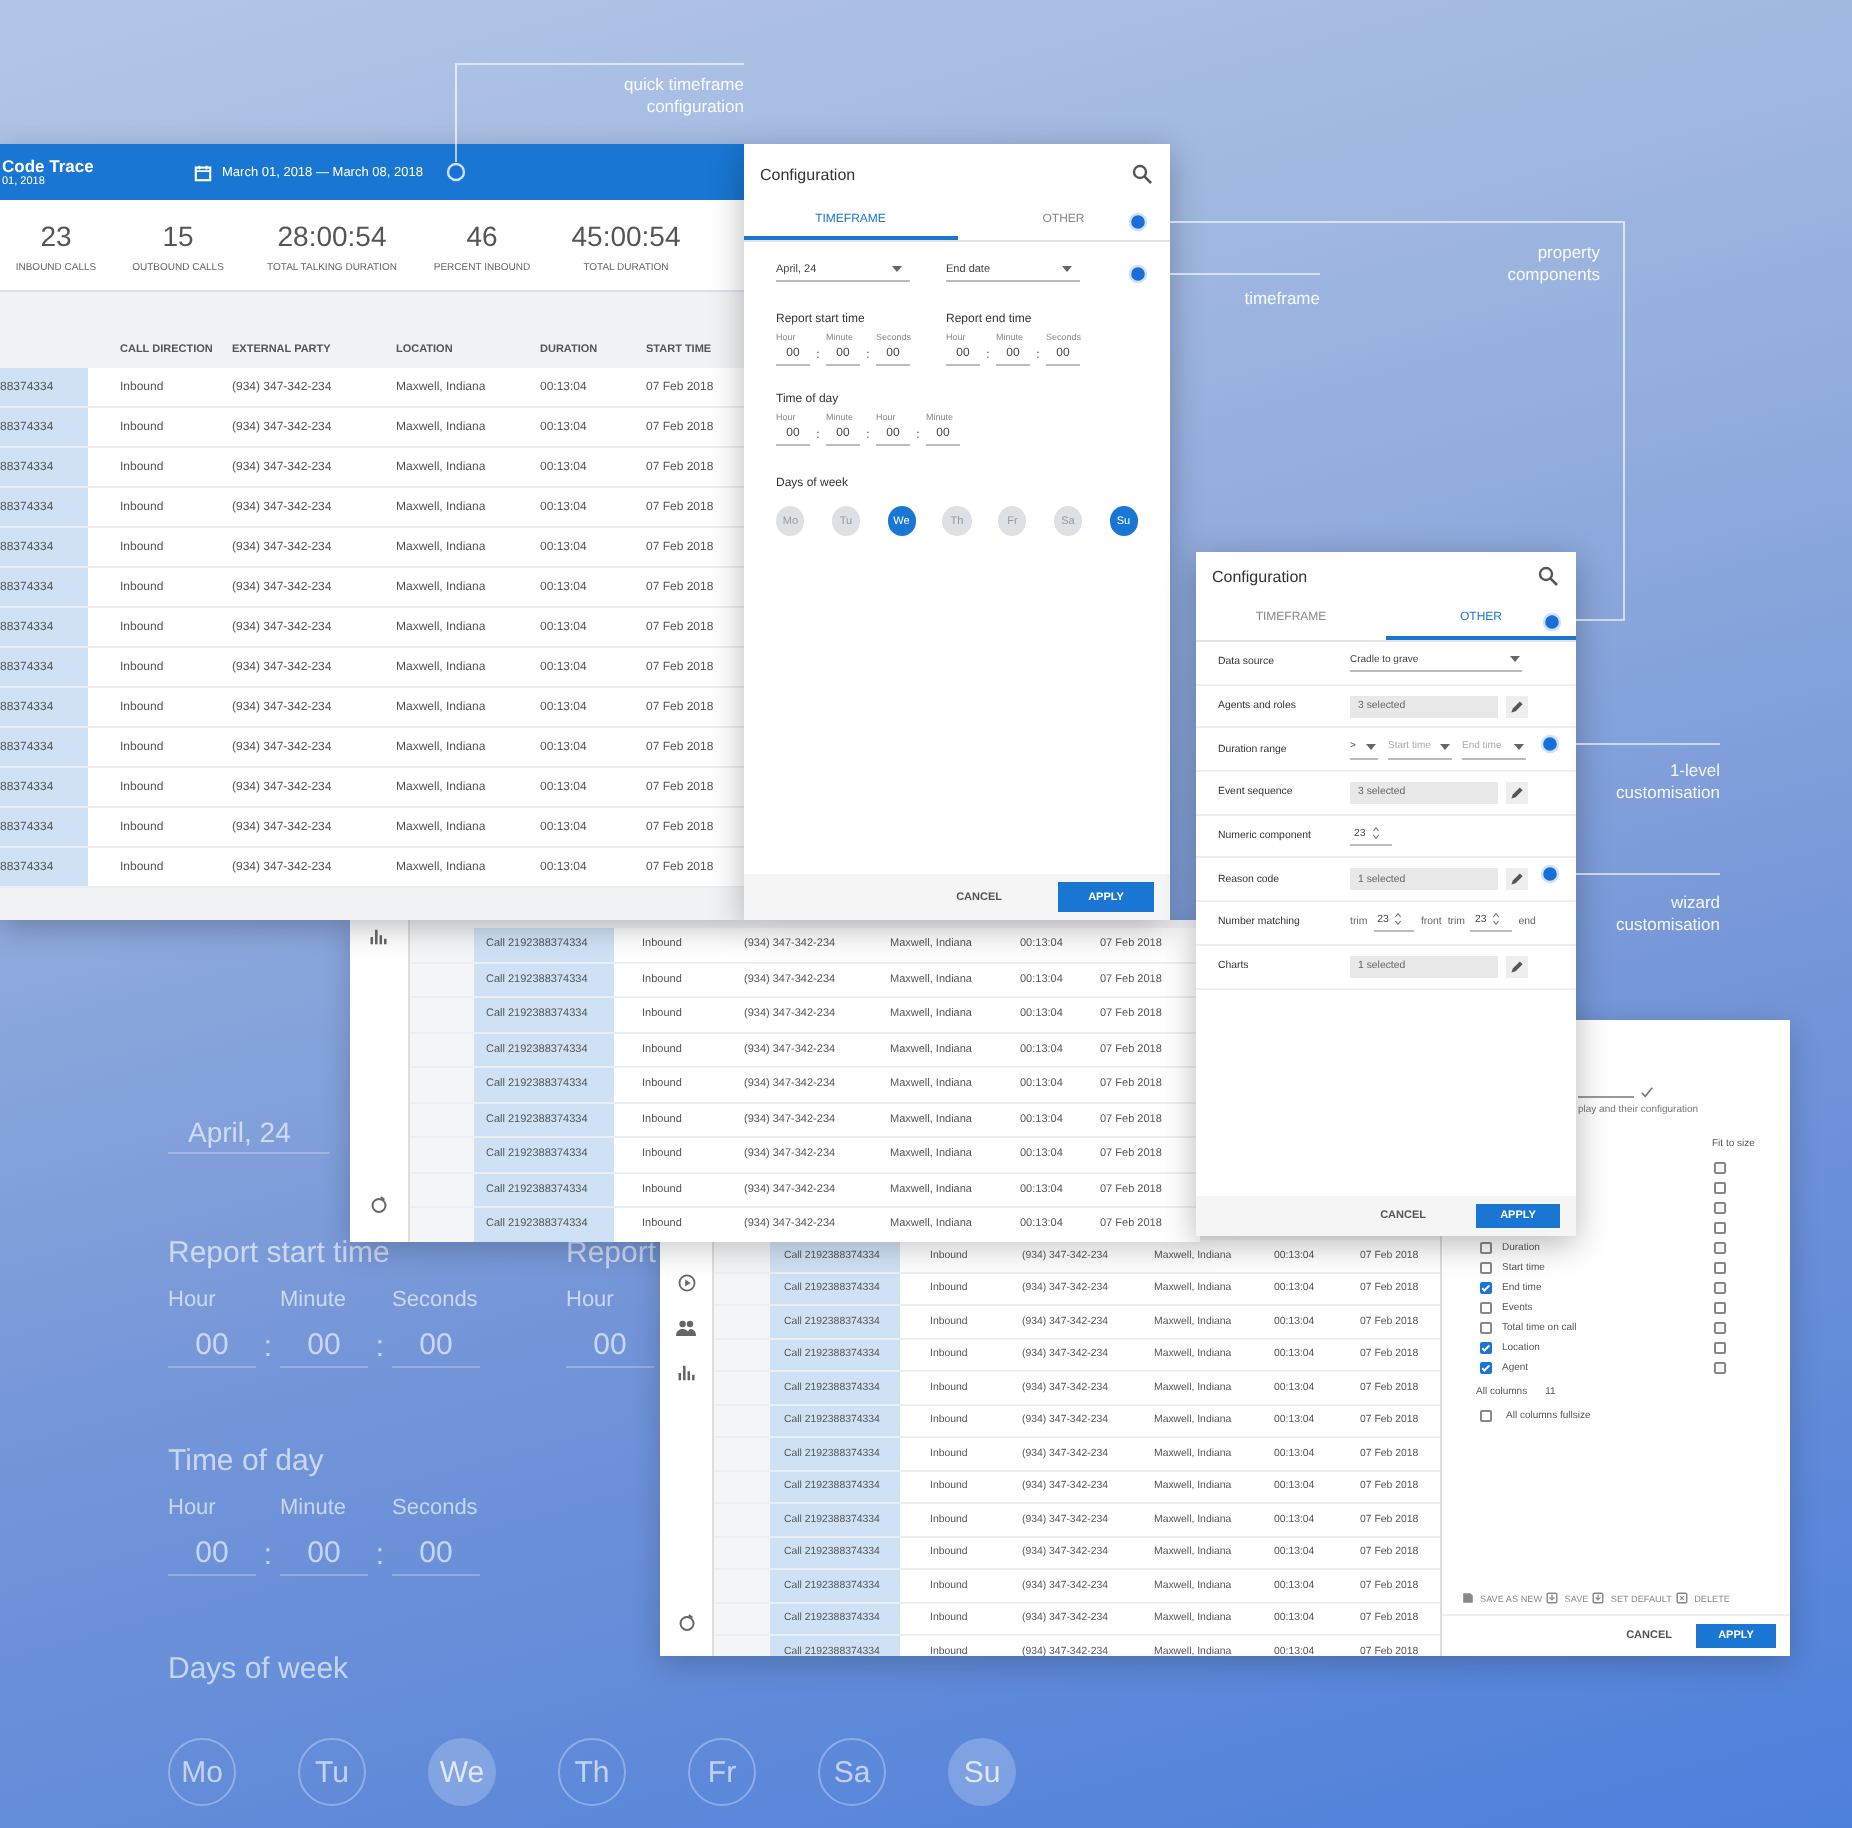 The image size is (1852, 1828). Describe the element at coordinates (1281, 299) in the screenshot. I see `annotation-text: timeframe` at that location.